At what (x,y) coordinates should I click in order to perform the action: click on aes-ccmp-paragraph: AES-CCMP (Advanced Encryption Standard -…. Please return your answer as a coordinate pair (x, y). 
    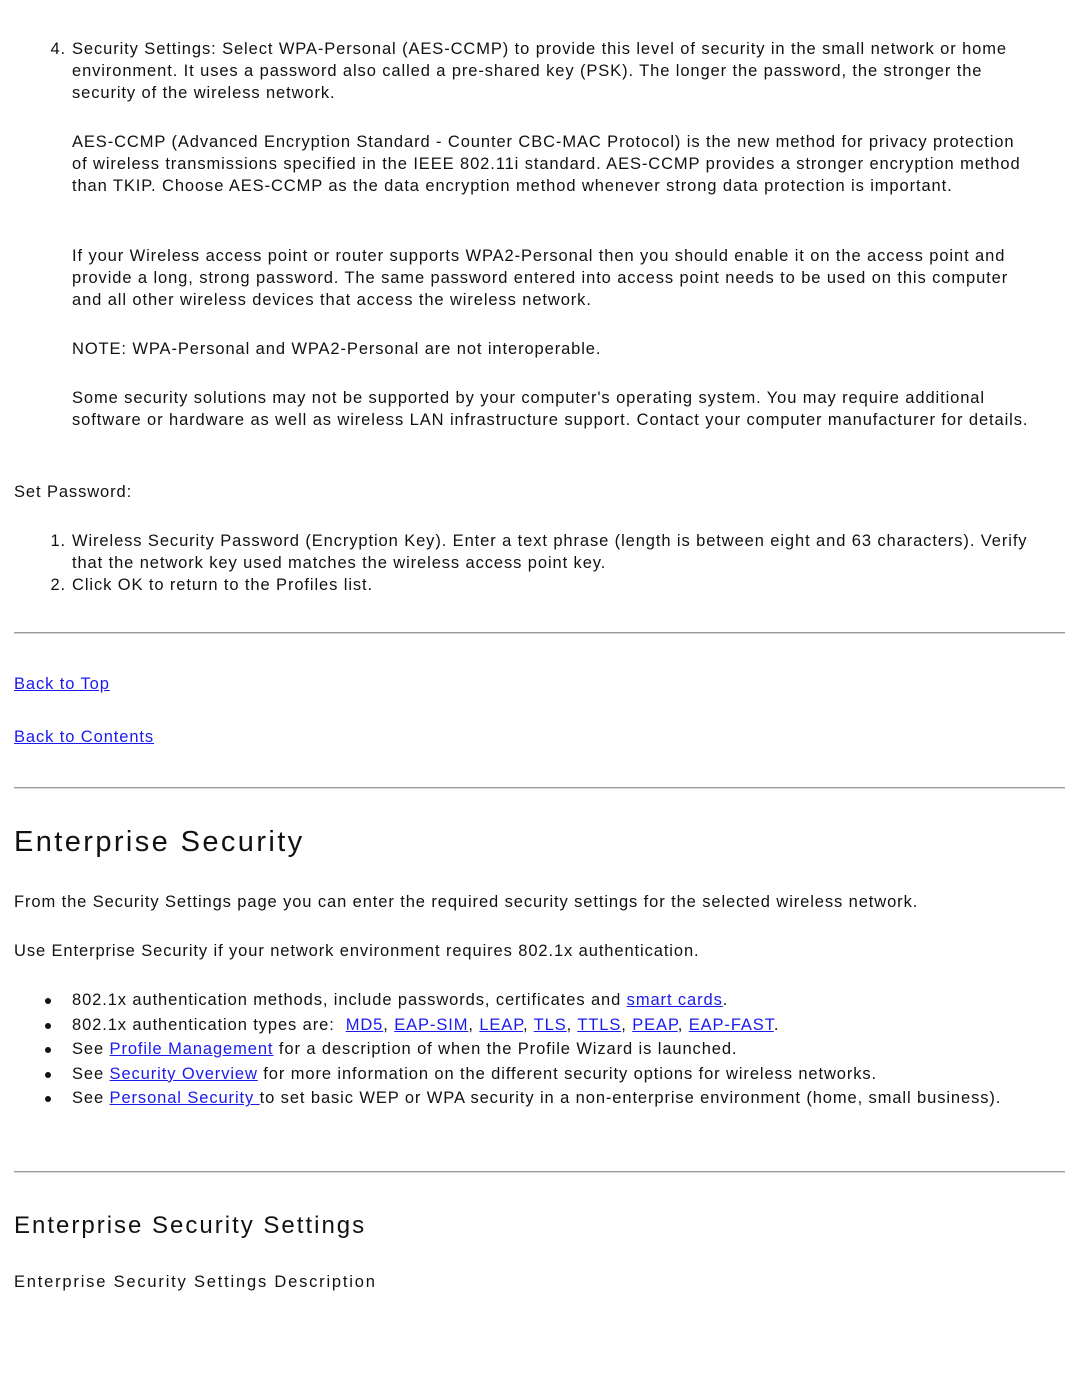
    Looking at the image, I should click on (546, 164).